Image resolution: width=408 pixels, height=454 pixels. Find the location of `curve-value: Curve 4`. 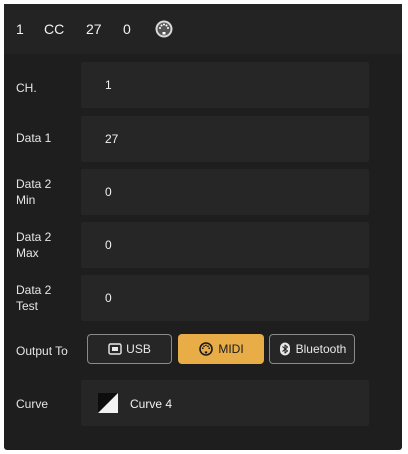

curve-value: Curve 4 is located at coordinates (151, 404).